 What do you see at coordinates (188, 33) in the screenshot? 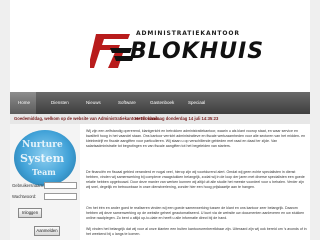
I see `logo-subtitle: ADMINISTRATIEKANTOOR` at bounding box center [188, 33].